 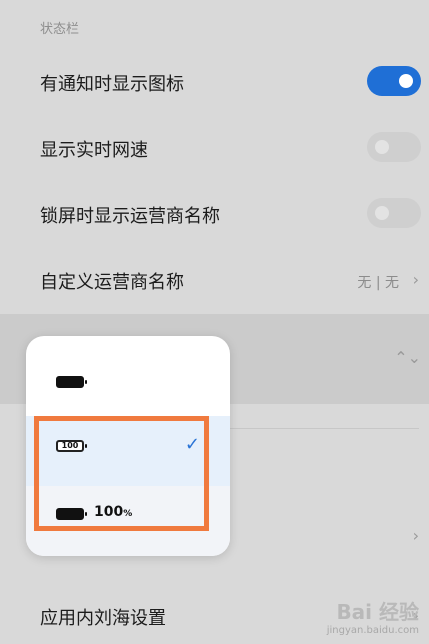 I want to click on watermark: Bai 经验 jingyan.baidu.com, so click(x=373, y=616).